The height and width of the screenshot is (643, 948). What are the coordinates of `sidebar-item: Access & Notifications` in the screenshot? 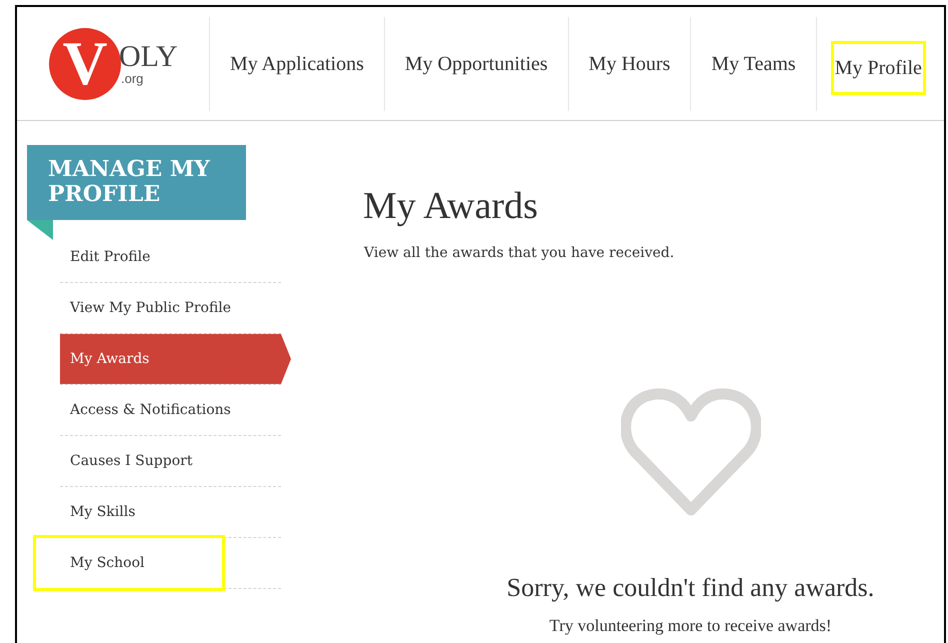 It's located at (170, 410).